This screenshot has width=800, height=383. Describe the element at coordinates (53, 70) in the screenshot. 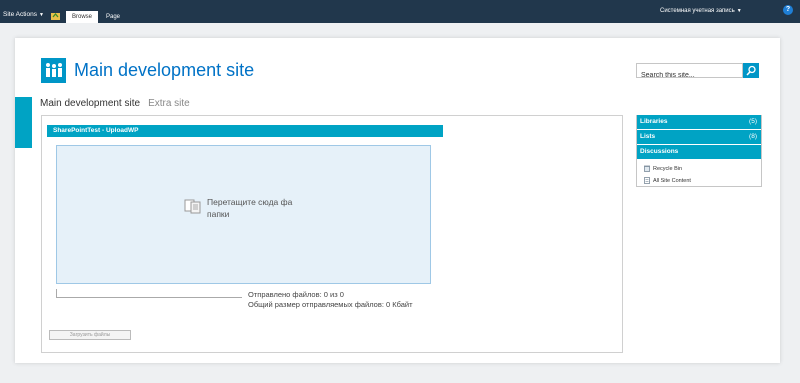

I see `site-logo-people-icon` at that location.